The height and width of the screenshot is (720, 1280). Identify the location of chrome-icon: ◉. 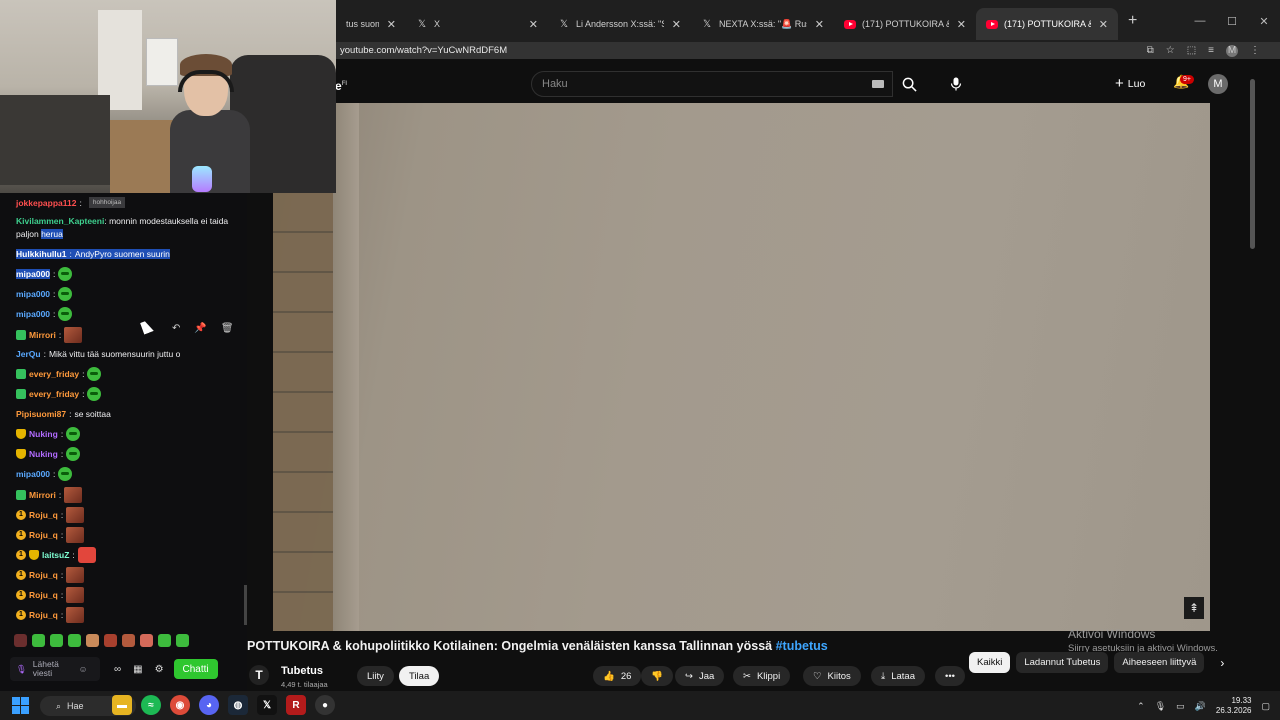
(180, 705).